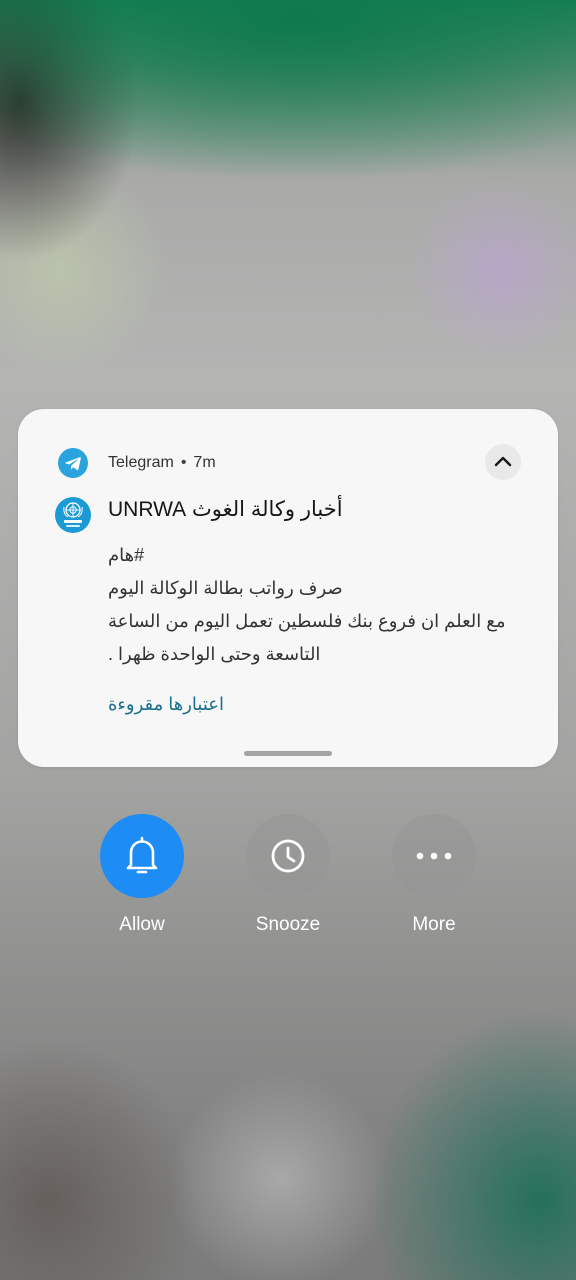 This screenshot has height=1280, width=576. Describe the element at coordinates (166, 704) in the screenshot. I see `mark-as-read-button: اعتبارها مقروءة` at that location.